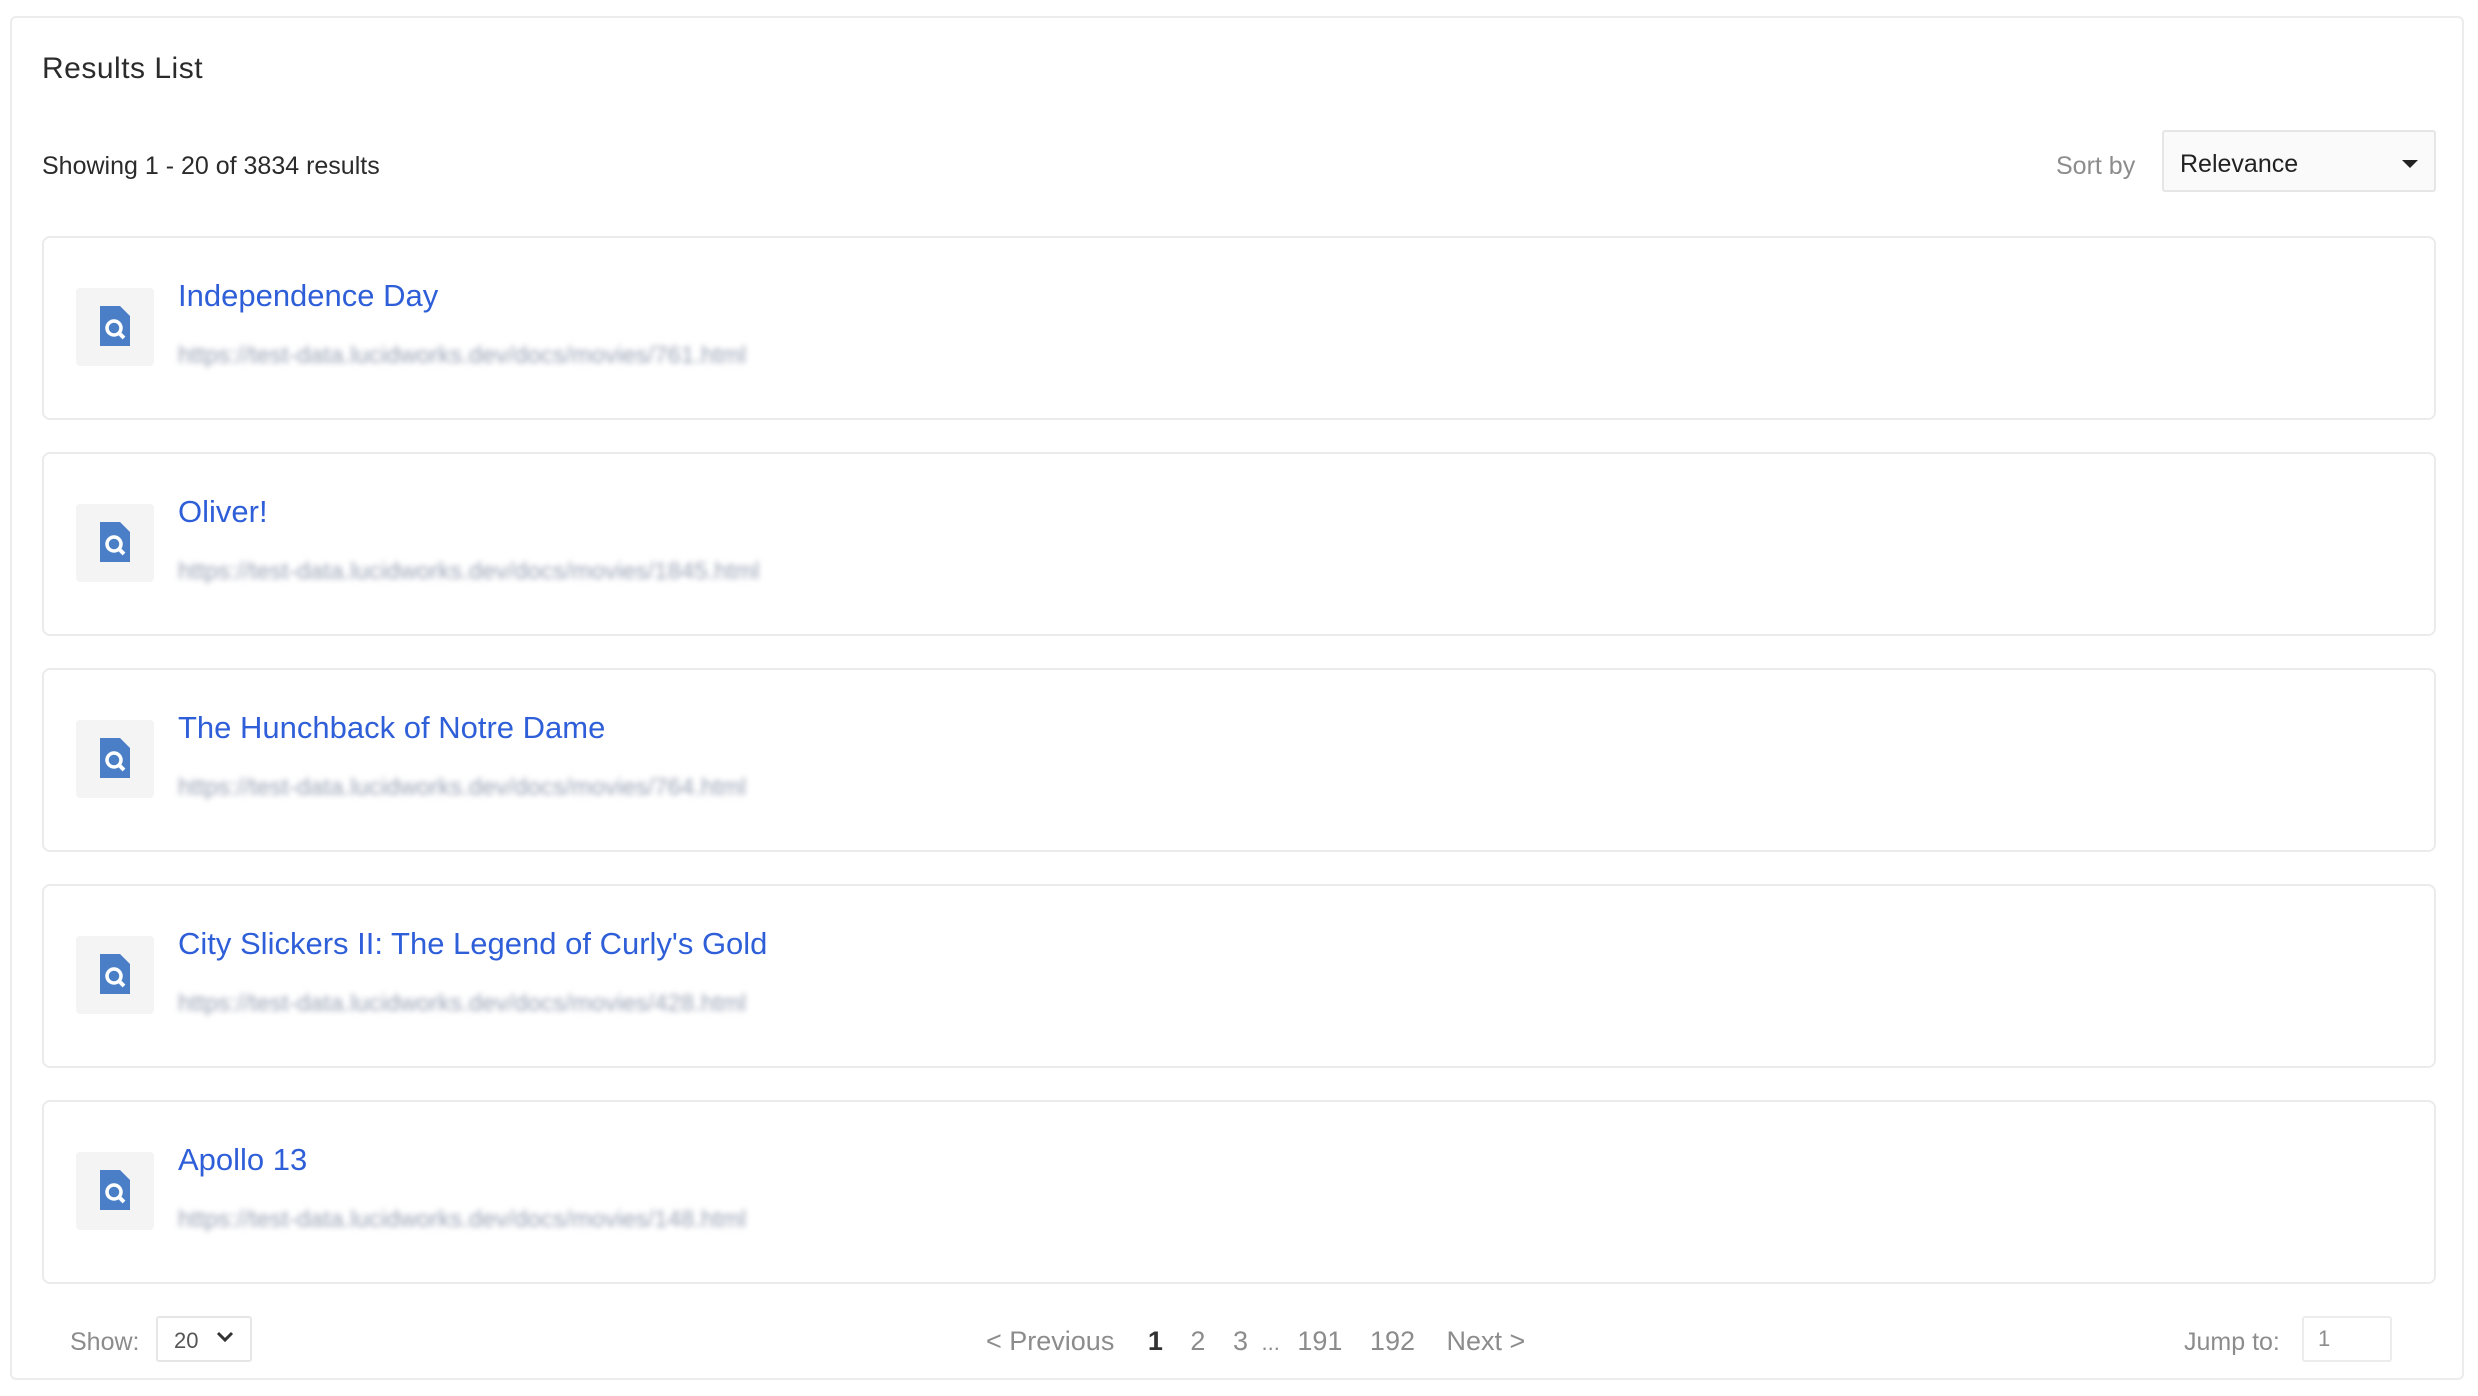 The image size is (2478, 1396). What do you see at coordinates (2347, 1339) in the screenshot?
I see `jump-to-input` at bounding box center [2347, 1339].